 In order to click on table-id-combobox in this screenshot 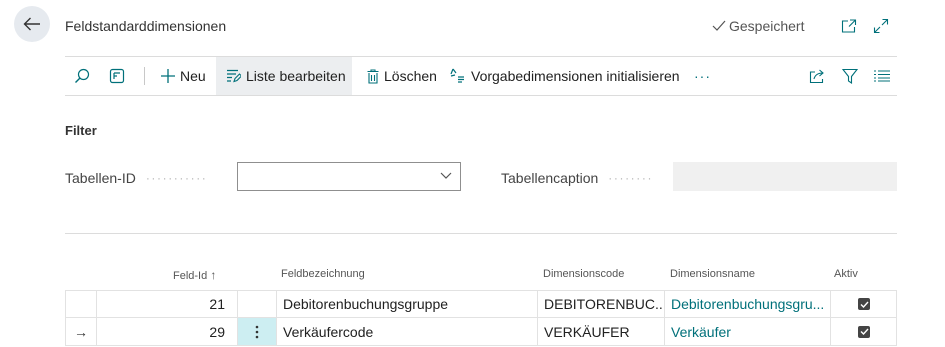, I will do `click(349, 176)`.